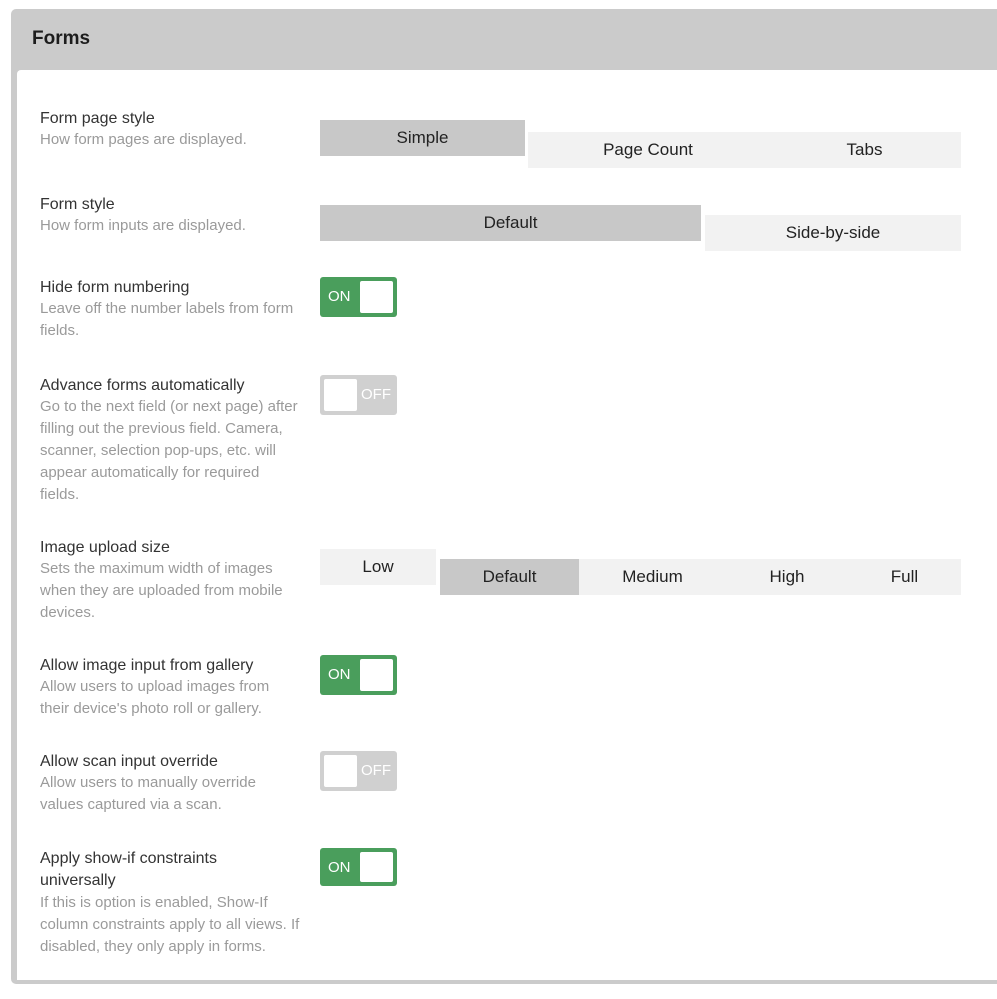 The width and height of the screenshot is (997, 999). What do you see at coordinates (422, 138) in the screenshot?
I see `form-page-style-option-simple: Simple` at bounding box center [422, 138].